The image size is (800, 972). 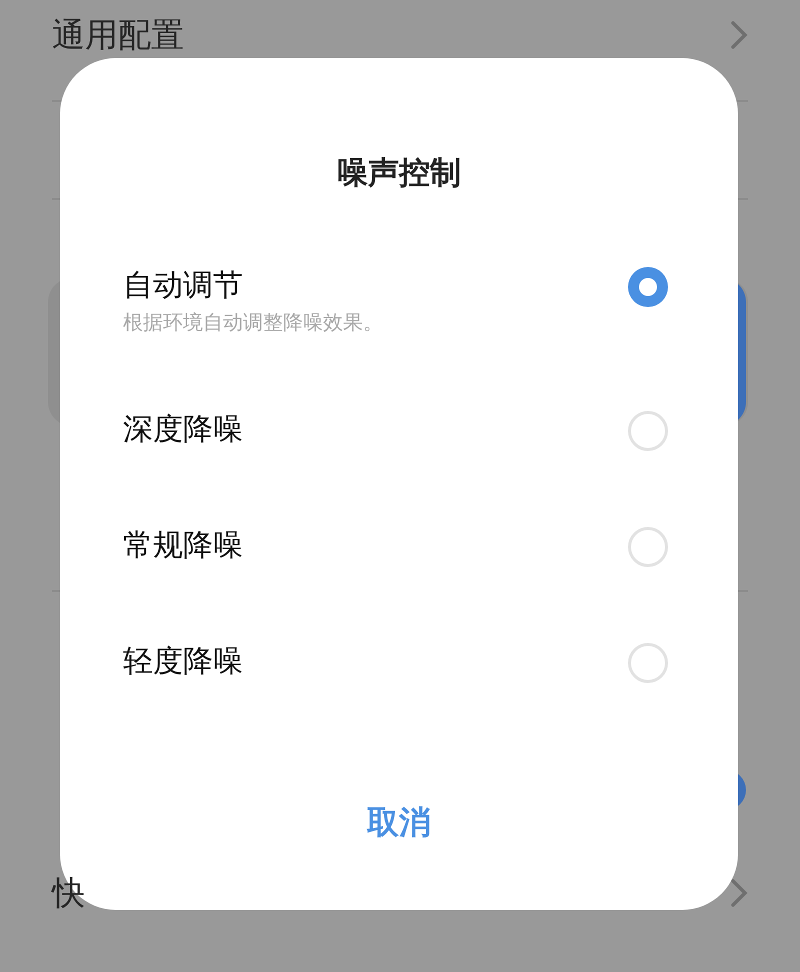 I want to click on option-label: 轻度降噪, so click(x=183, y=662).